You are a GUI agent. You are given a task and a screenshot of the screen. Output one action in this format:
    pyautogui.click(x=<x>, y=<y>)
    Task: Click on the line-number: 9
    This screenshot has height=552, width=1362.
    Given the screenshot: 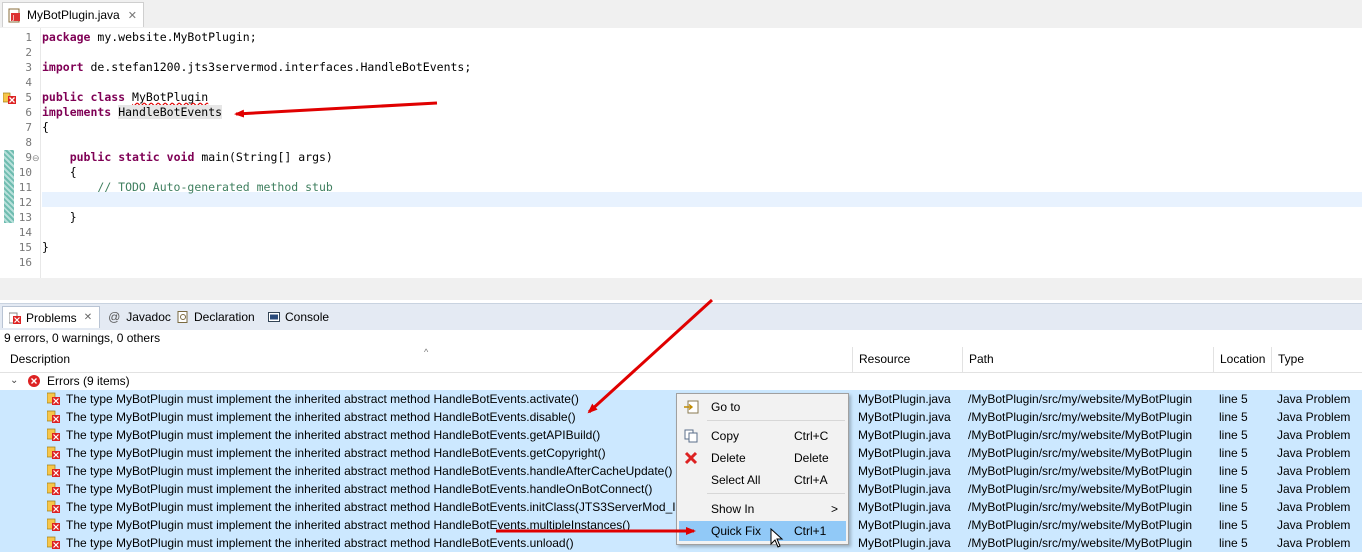 What is the action you would take?
    pyautogui.click(x=28, y=157)
    